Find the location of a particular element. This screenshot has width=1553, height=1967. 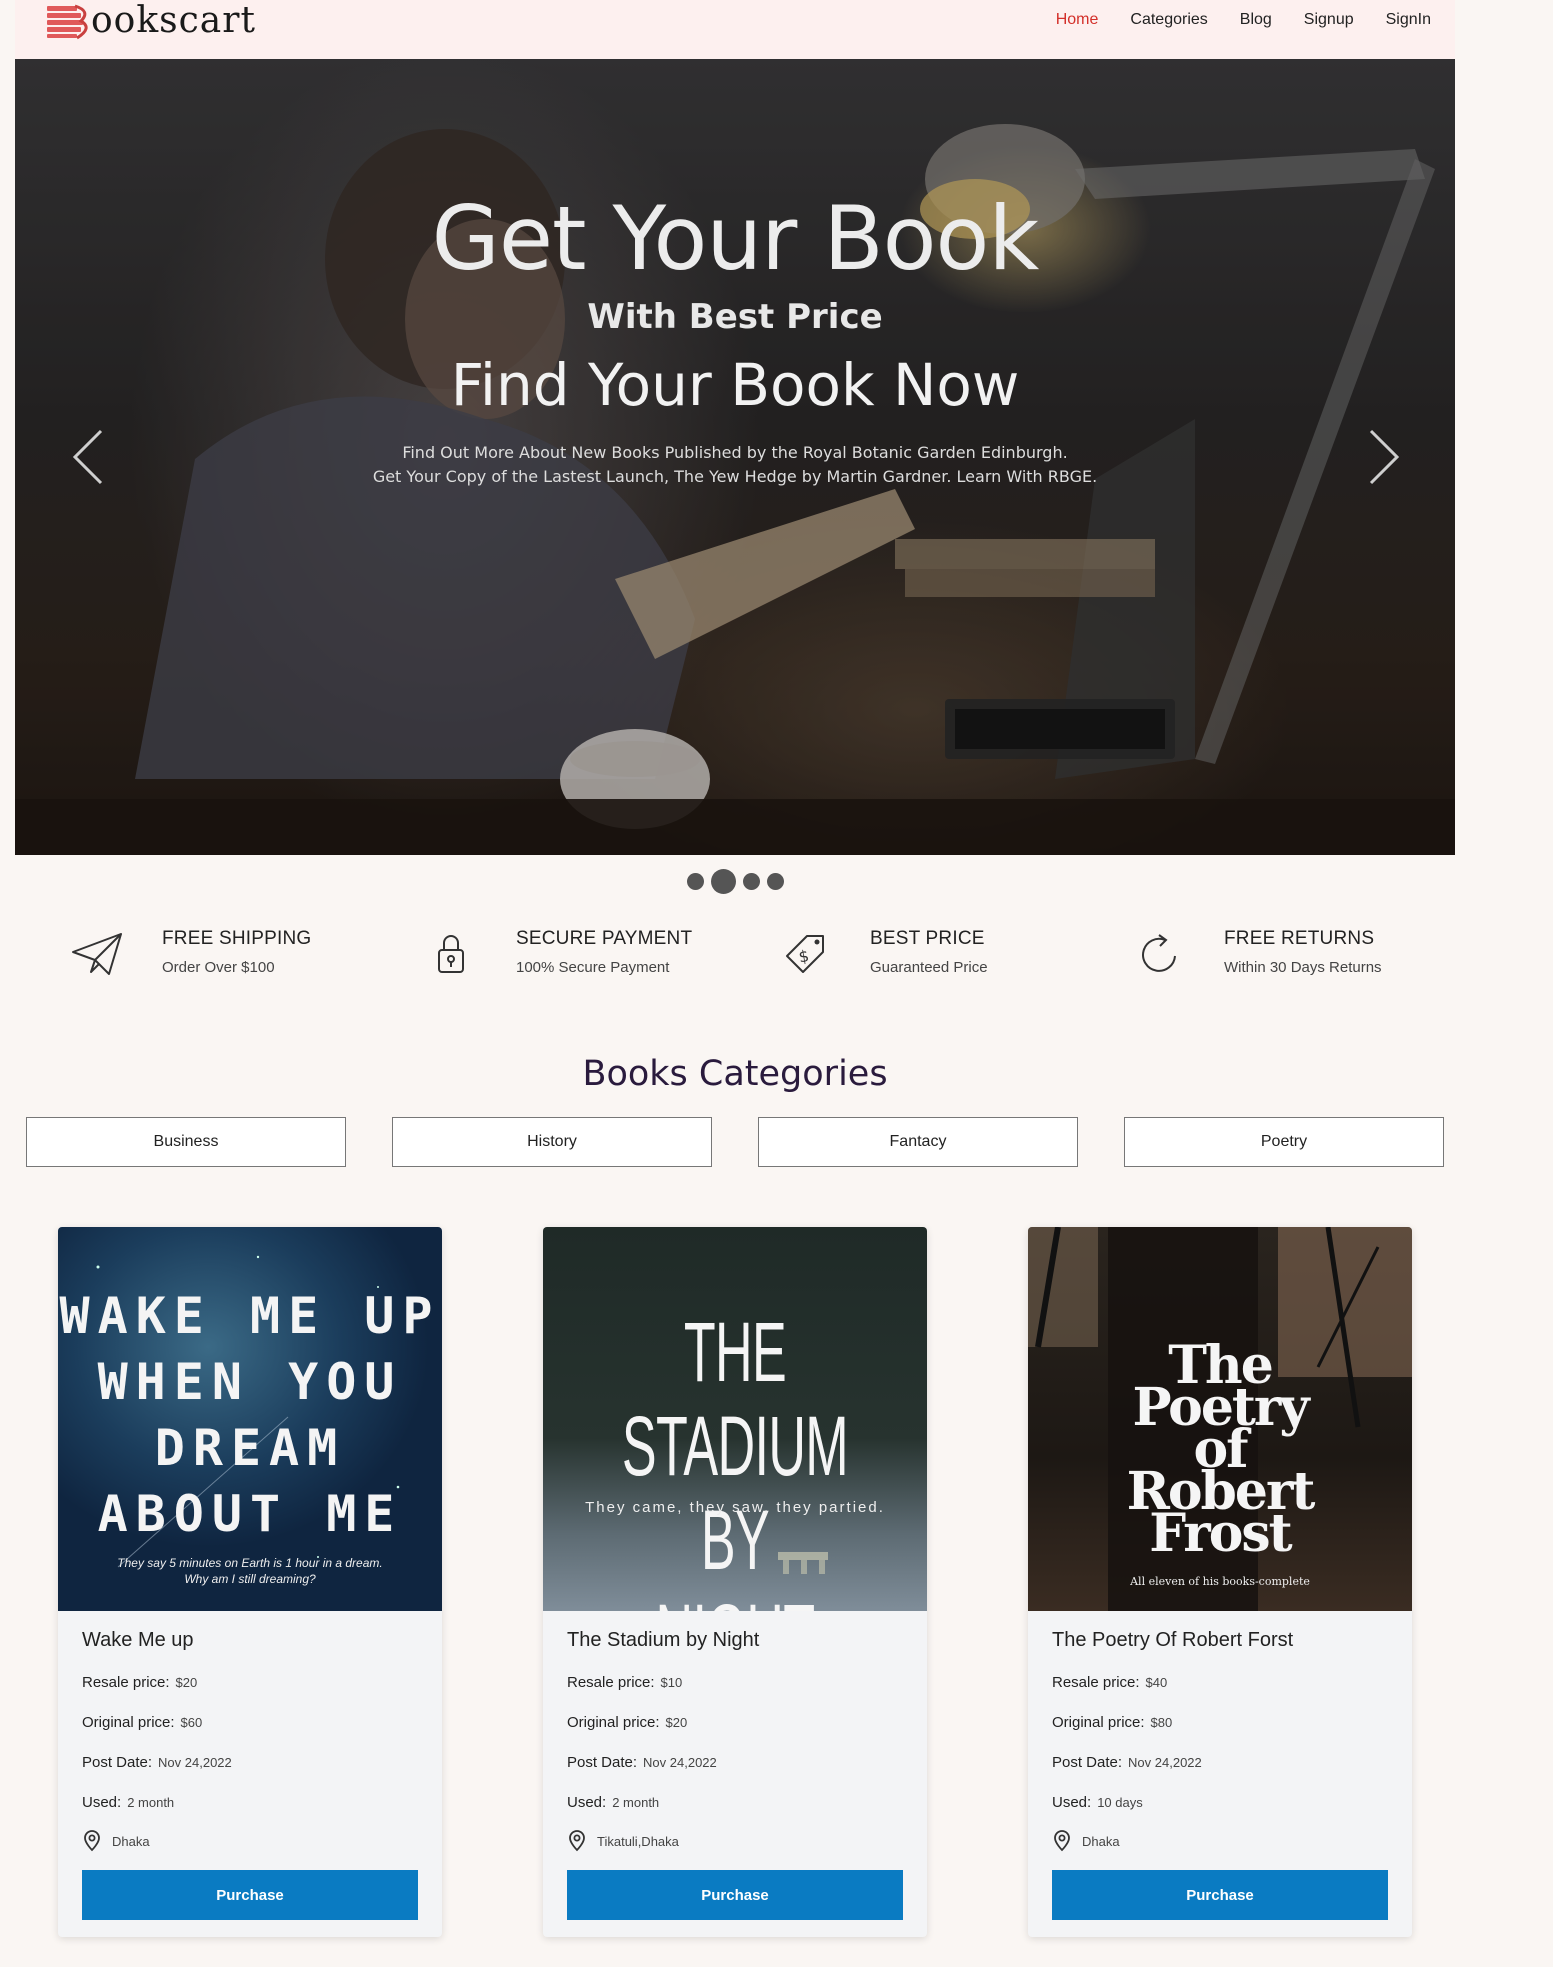

feature-subtitle: Within 30 Days Returns is located at coordinates (1303, 967).